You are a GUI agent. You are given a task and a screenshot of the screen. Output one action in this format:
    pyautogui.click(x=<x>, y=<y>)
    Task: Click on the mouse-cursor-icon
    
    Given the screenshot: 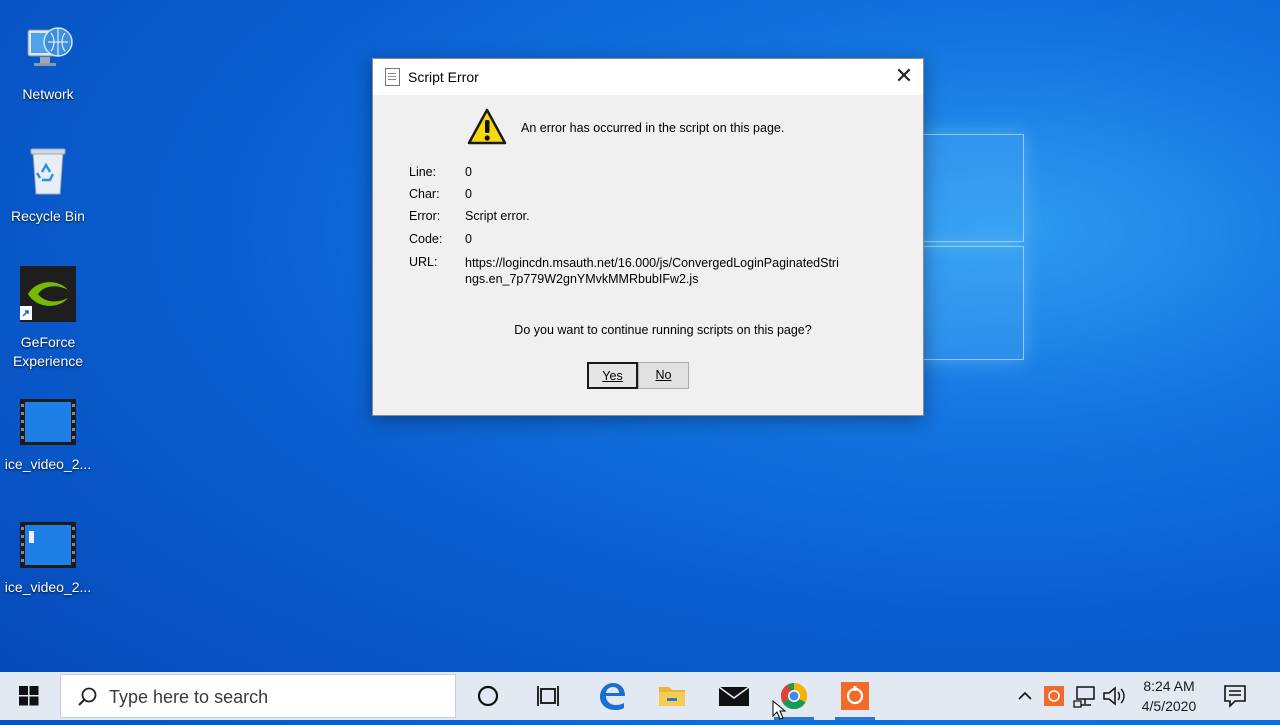 What is the action you would take?
    pyautogui.click(x=780, y=712)
    